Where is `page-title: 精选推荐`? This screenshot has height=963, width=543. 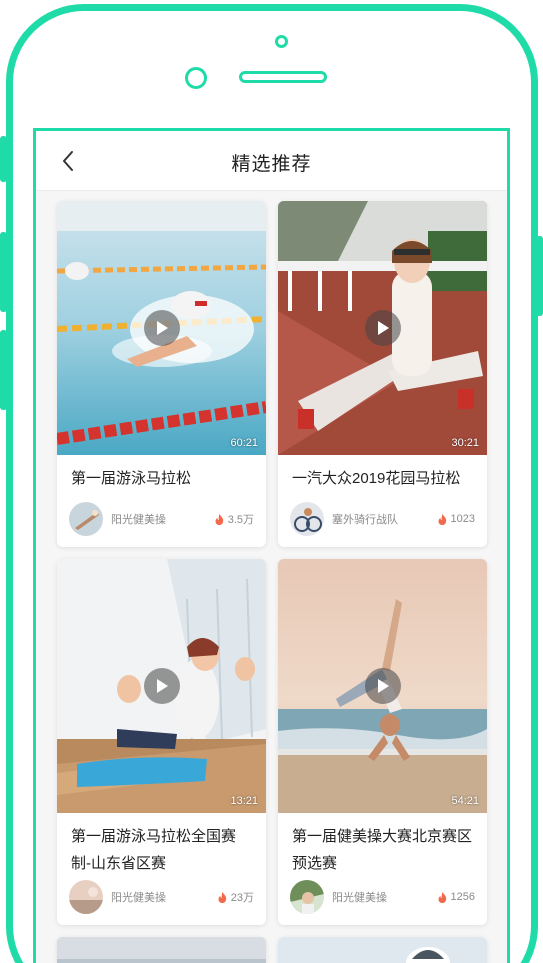 page-title: 精选推荐 is located at coordinates (271, 164).